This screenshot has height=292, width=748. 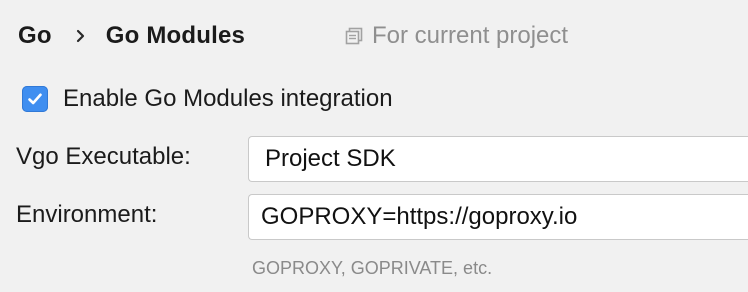 I want to click on environment-hint: GOPROXY, GOPRIVATE, etc., so click(x=372, y=268).